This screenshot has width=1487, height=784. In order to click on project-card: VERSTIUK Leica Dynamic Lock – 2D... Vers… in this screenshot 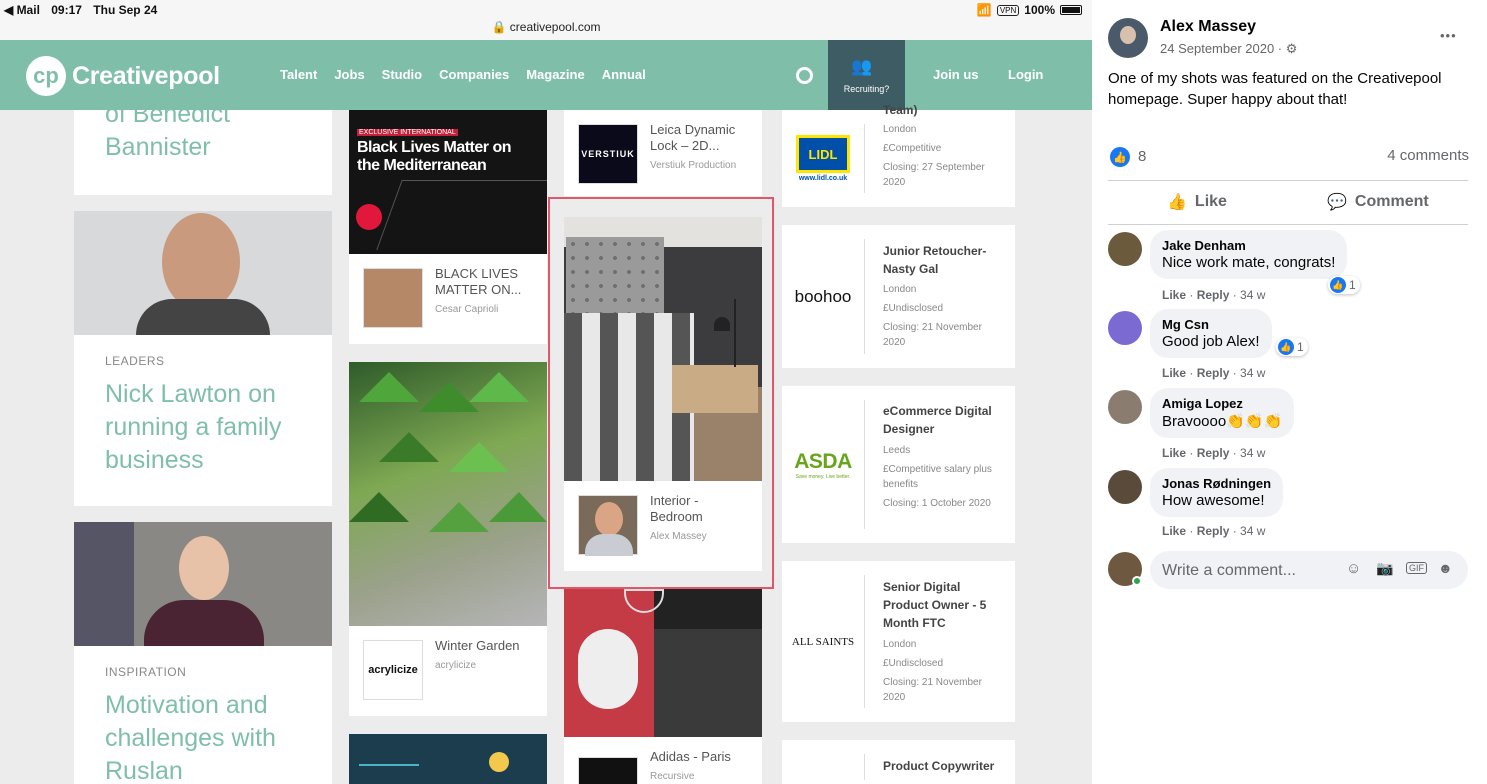, I will do `click(663, 153)`.